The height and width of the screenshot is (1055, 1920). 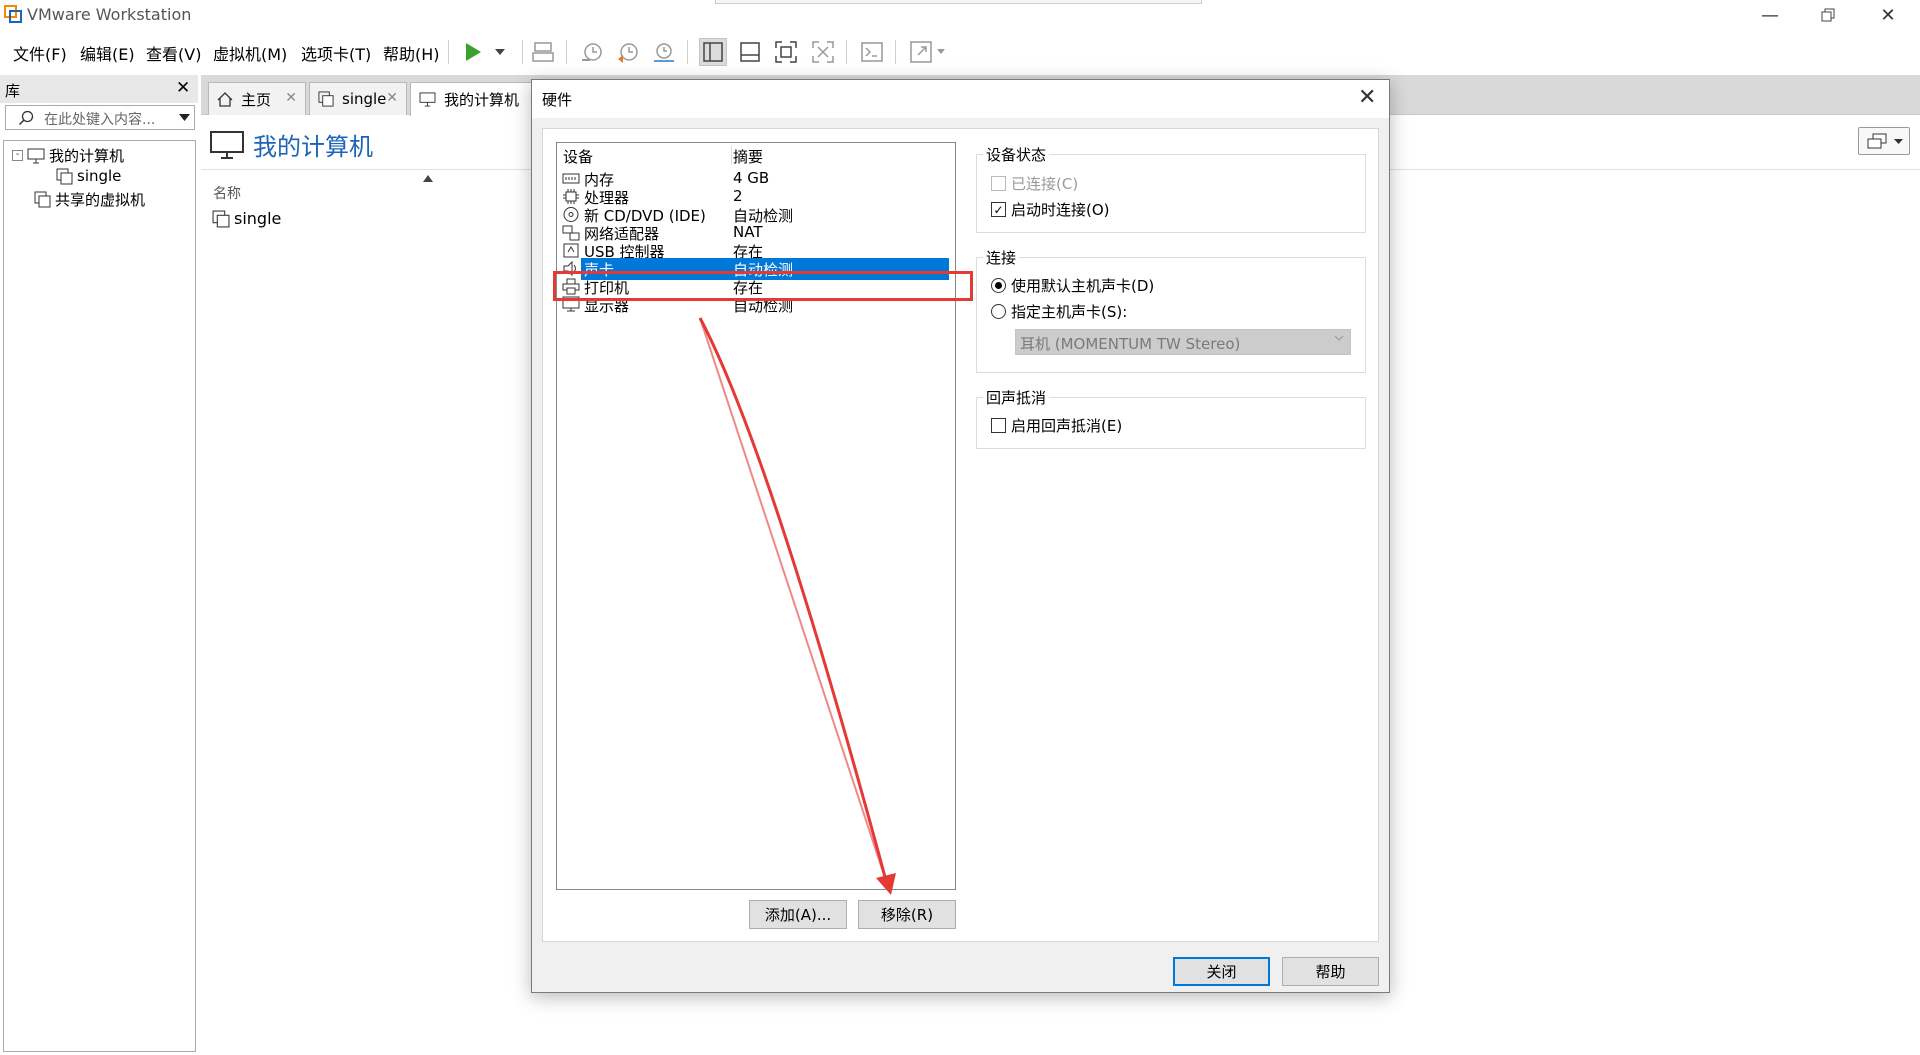 I want to click on library-panel: 库 ✕ 在此处键入内容... - 我的计算机 single 共享的虚拟机, so click(x=99, y=565).